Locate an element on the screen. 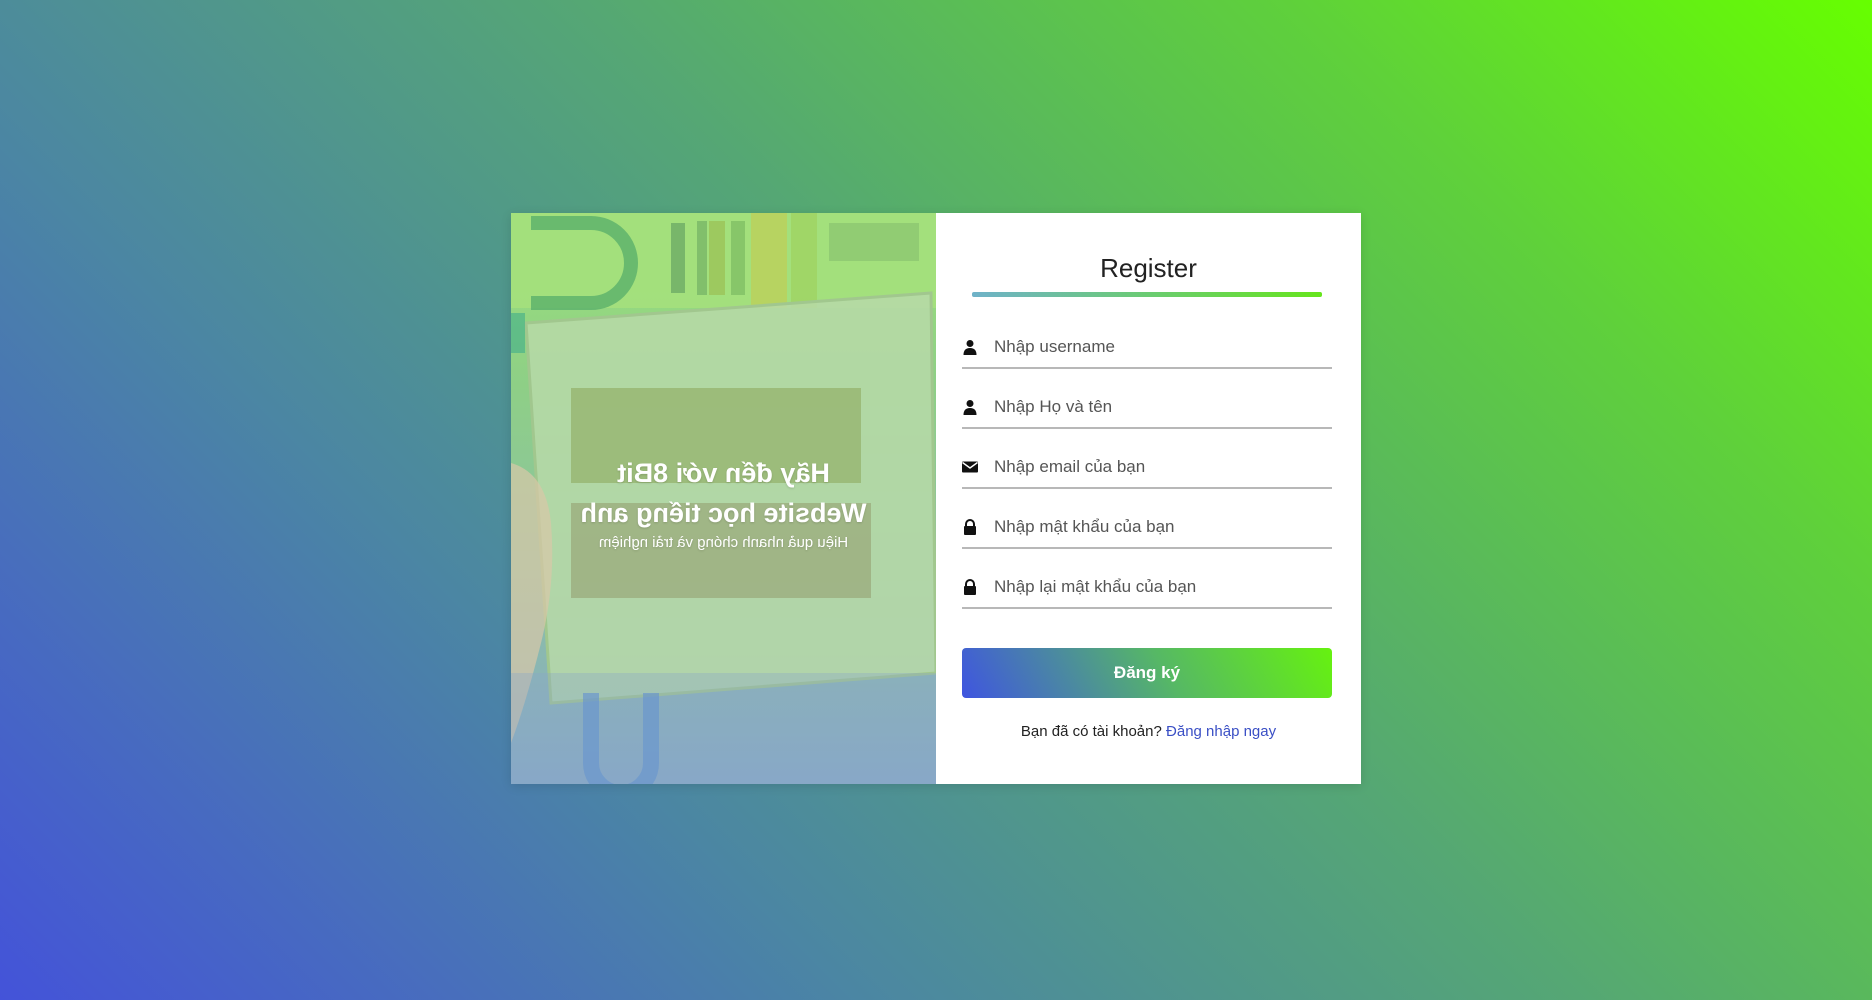 The height and width of the screenshot is (1004, 1872). form-title: Register is located at coordinates (1148, 268).